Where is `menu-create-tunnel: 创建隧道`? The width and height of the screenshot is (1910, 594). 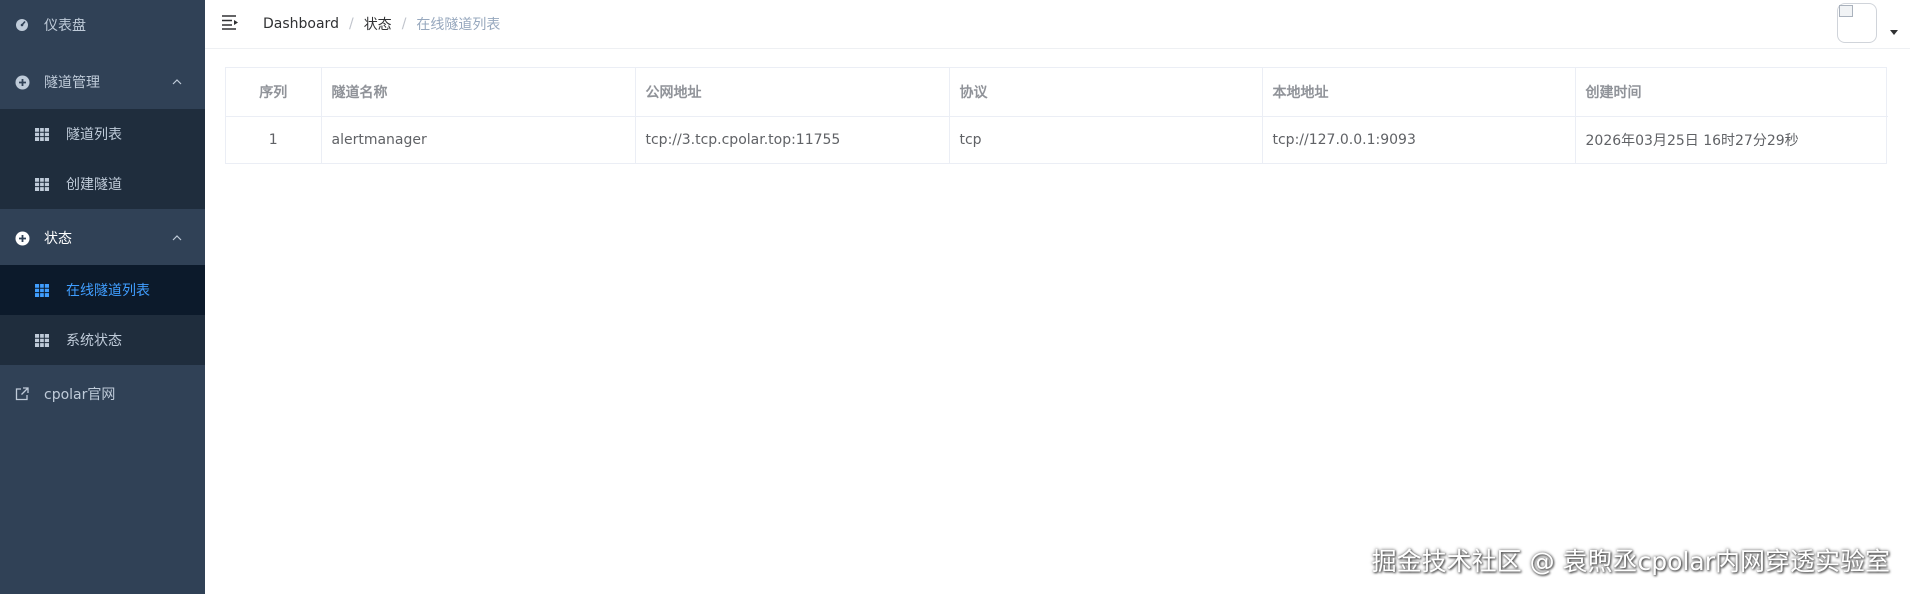 menu-create-tunnel: 创建隧道 is located at coordinates (102, 184).